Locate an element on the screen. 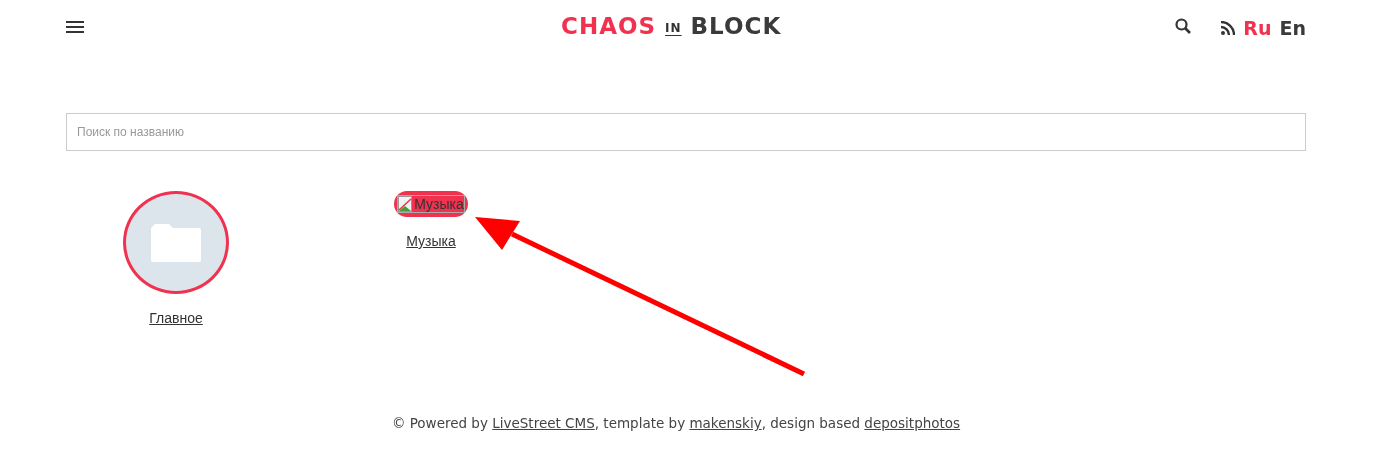 Image resolution: width=1393 pixels, height=468 pixels. search-field: Поиск по названию is located at coordinates (686, 132).